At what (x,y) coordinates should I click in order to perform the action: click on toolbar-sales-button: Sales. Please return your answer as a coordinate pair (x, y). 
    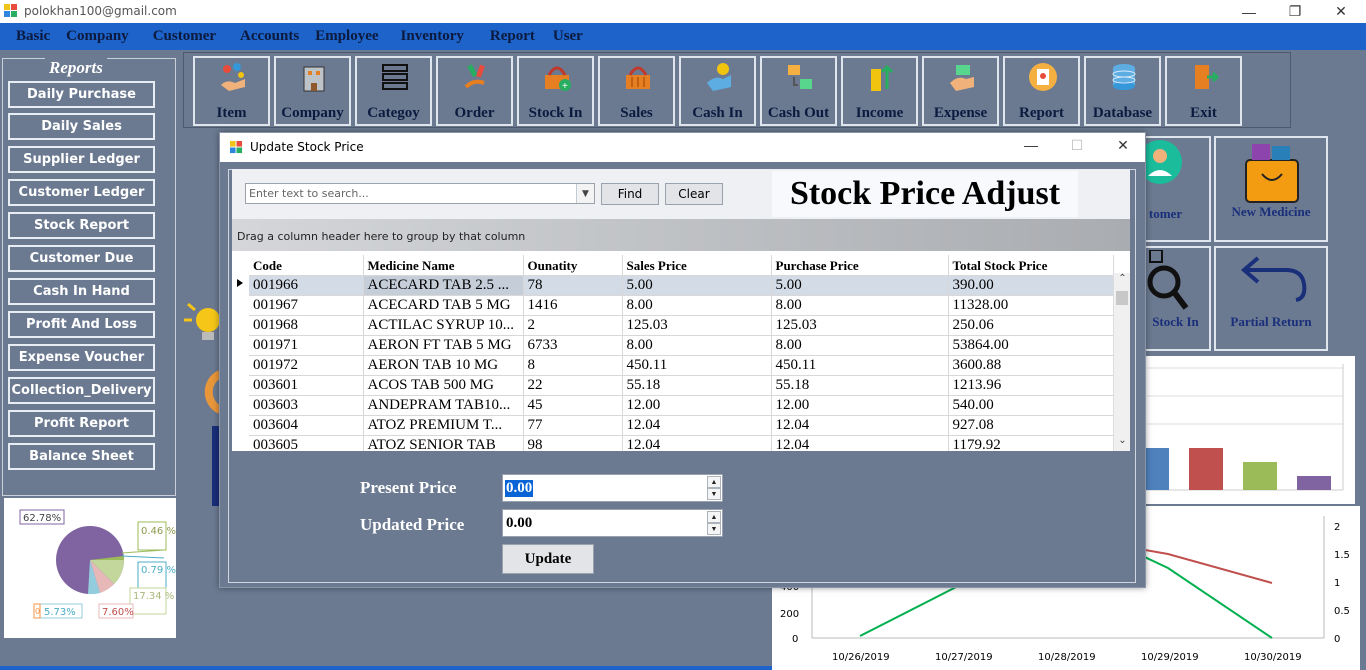
    Looking at the image, I should click on (636, 91).